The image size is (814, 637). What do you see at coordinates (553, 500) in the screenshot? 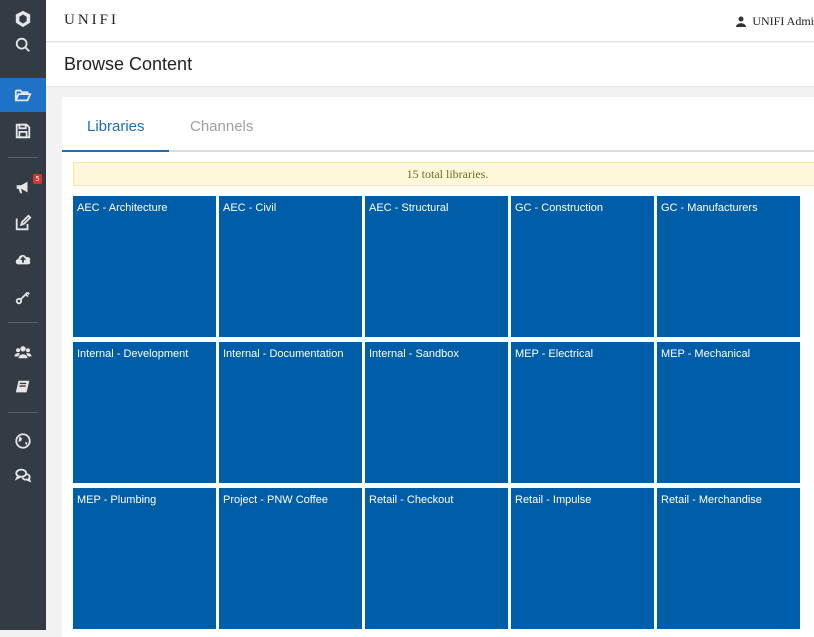
I see `library-tile-label: Retail - Impulse` at bounding box center [553, 500].